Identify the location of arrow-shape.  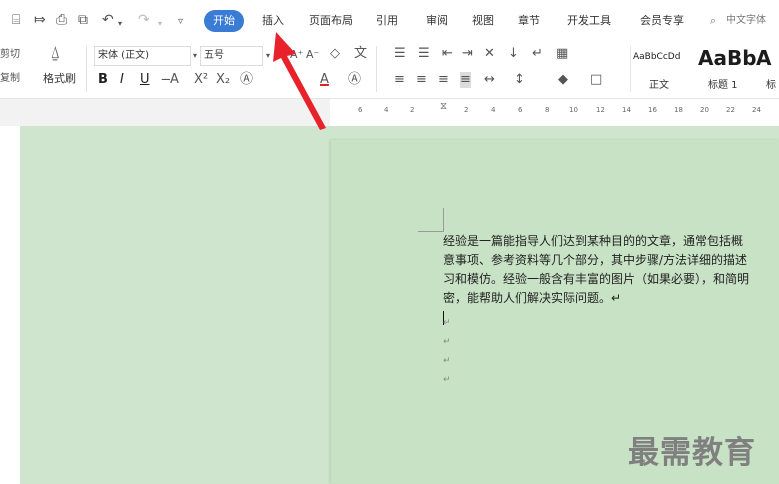
(299, 81).